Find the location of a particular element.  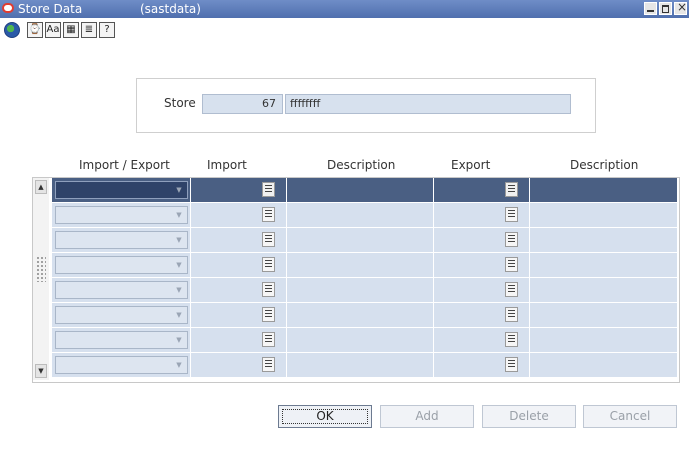

calendar-icon: ▦ is located at coordinates (71, 30).